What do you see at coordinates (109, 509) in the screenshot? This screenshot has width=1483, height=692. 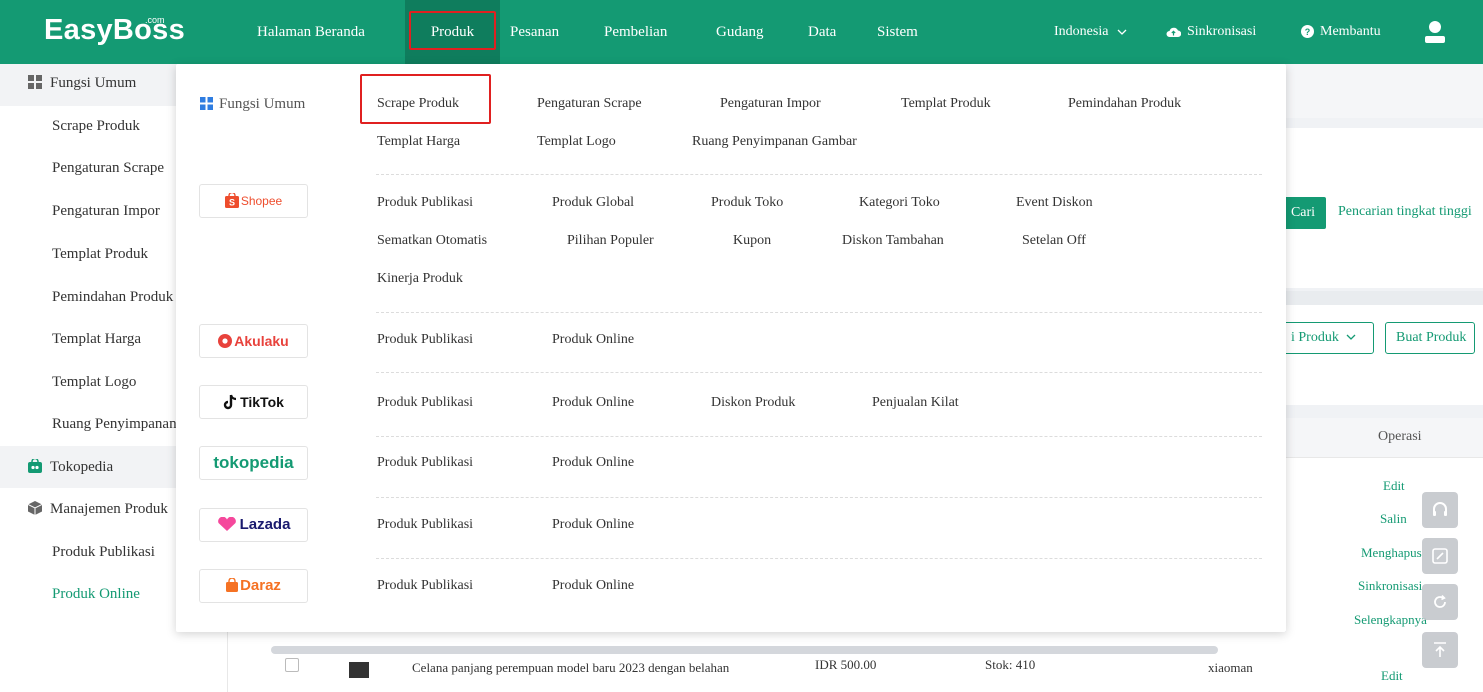 I see `sidebar-group-label: Manajemen Produk` at bounding box center [109, 509].